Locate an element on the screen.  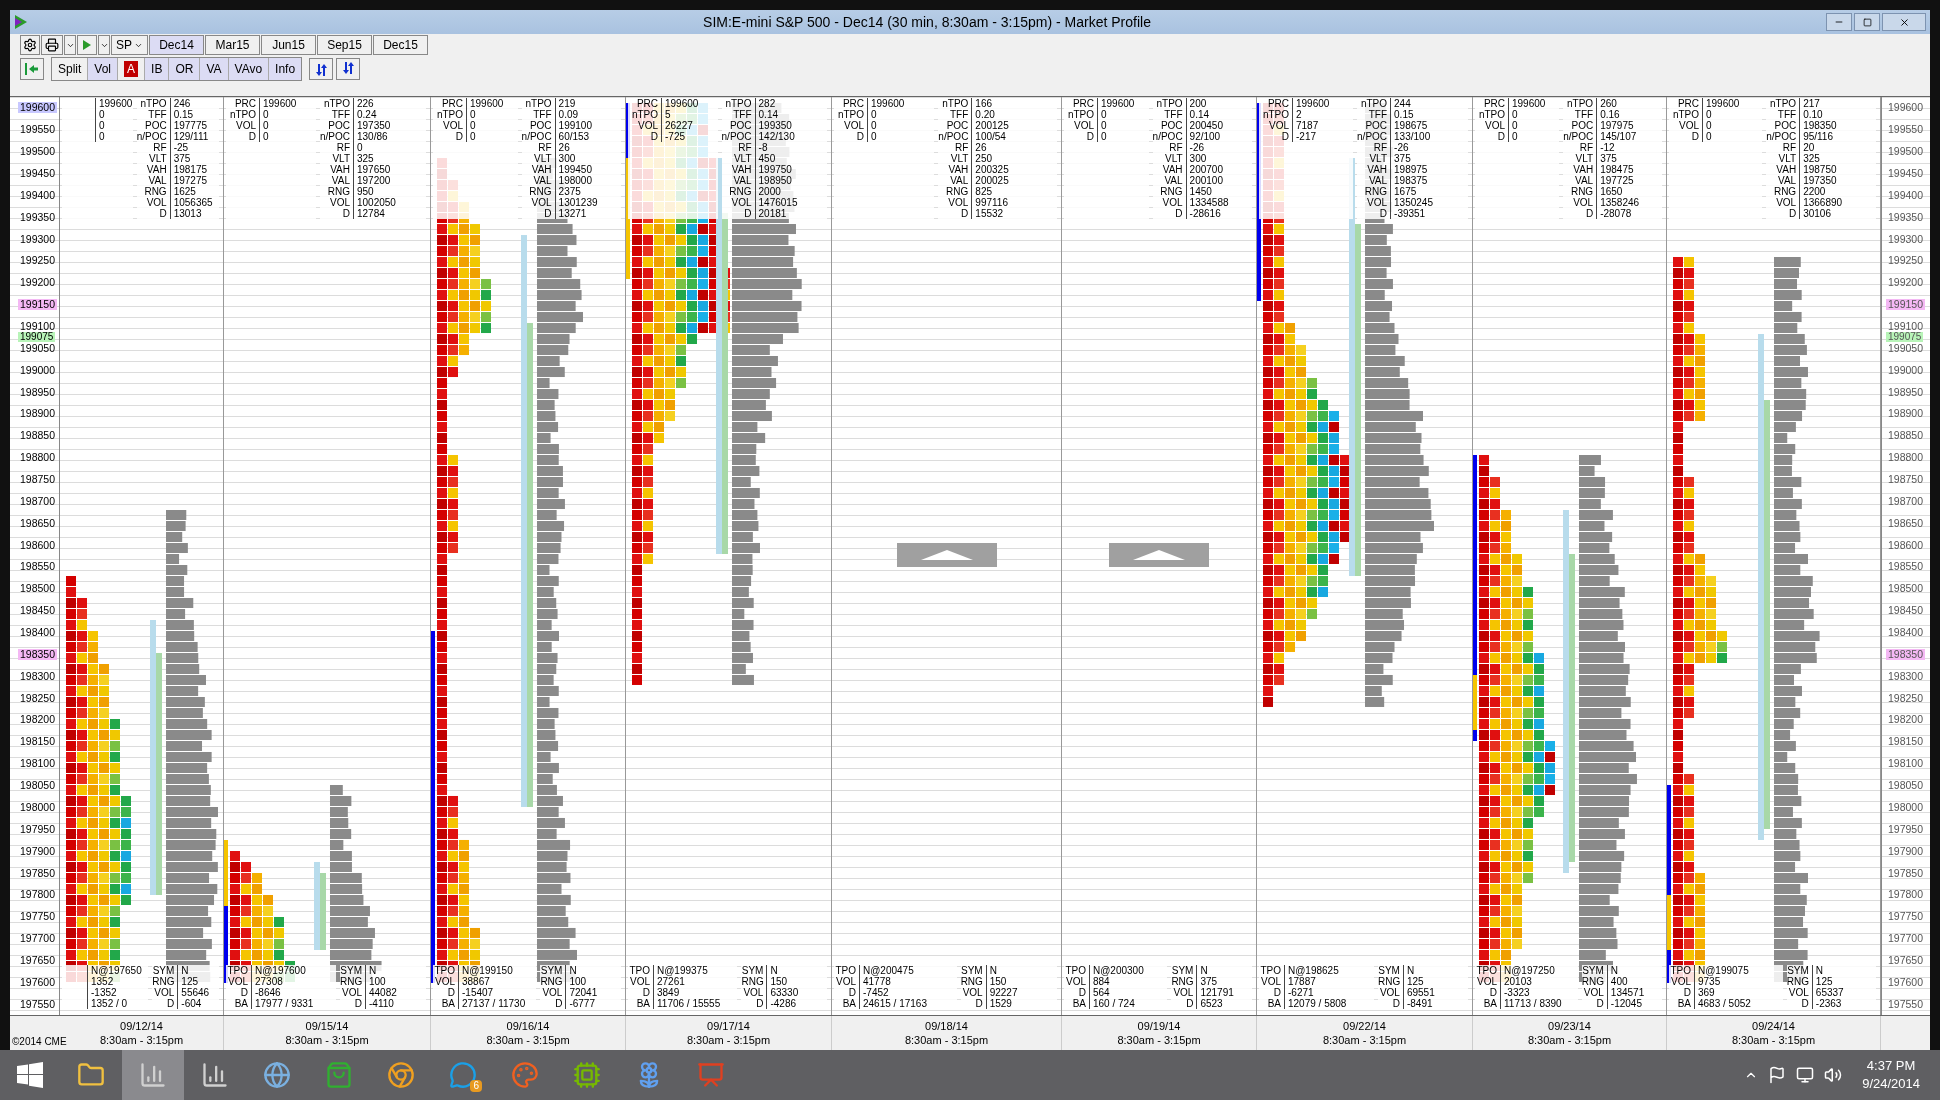
stat-value: 121791 is located at coordinates (1216, 992).